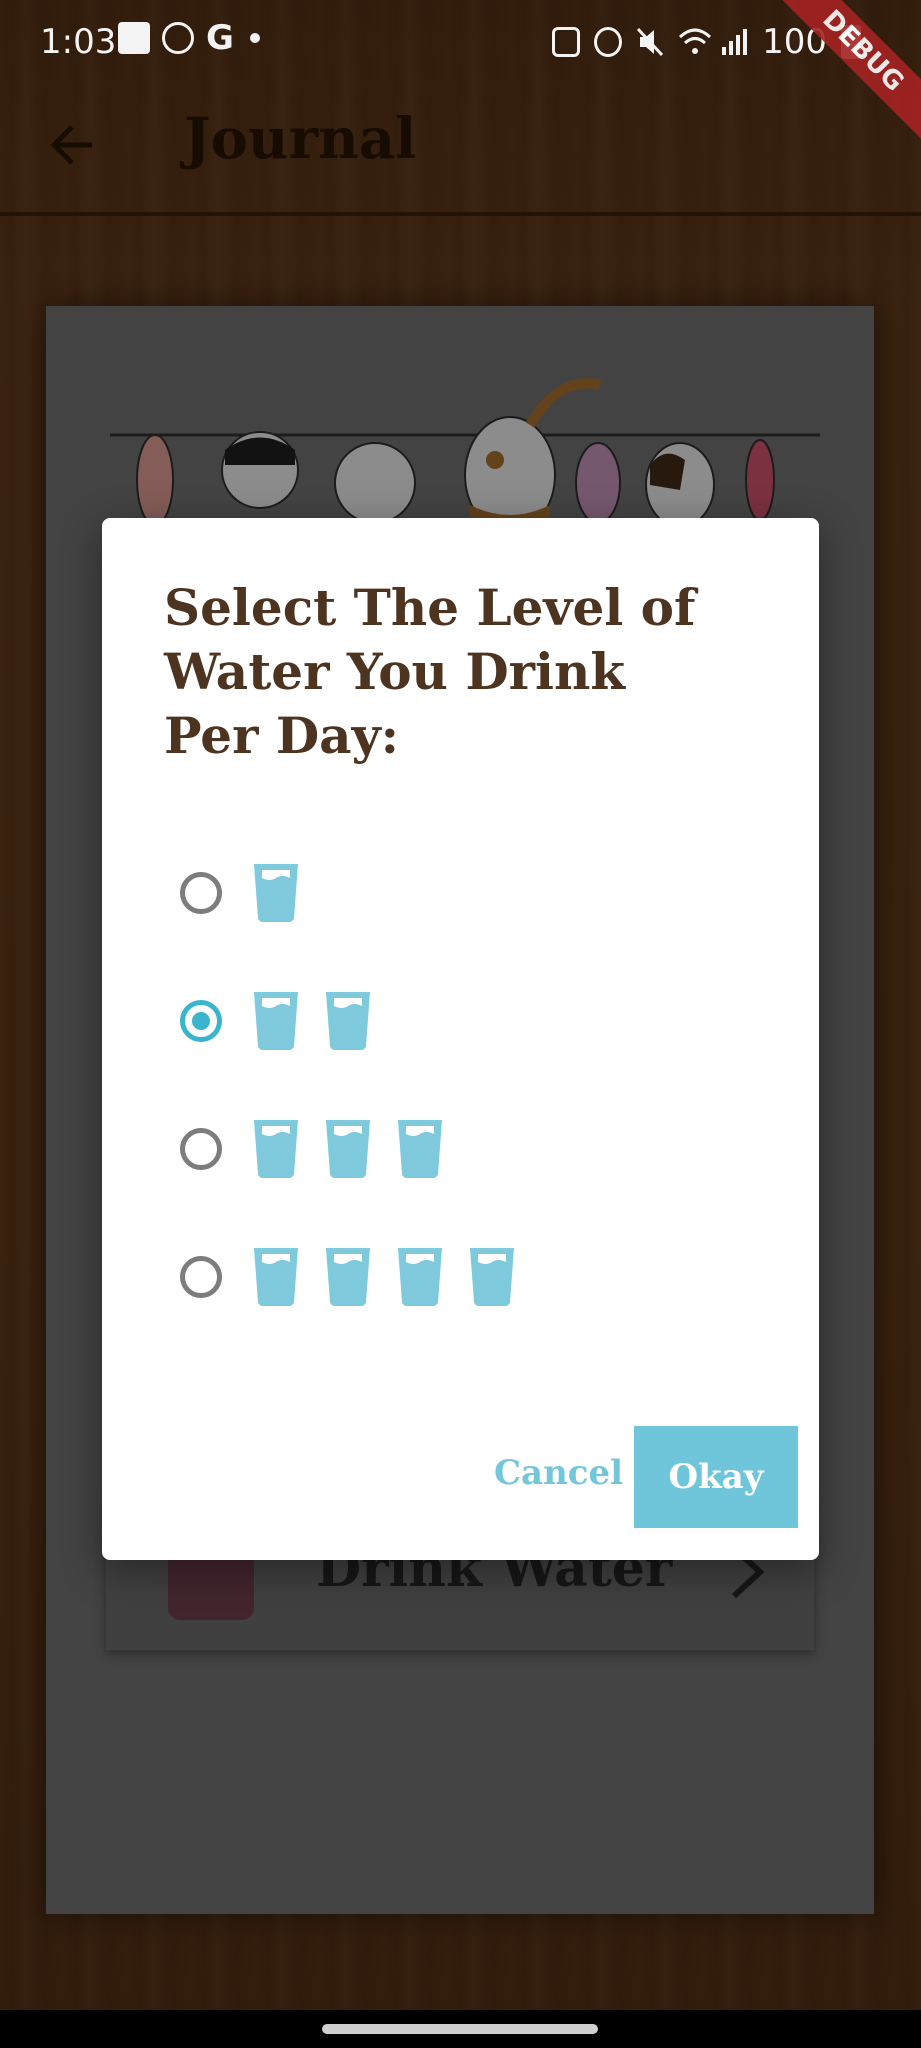 The width and height of the screenshot is (921, 2048). Describe the element at coordinates (134, 38) in the screenshot. I see `image-icon` at that location.